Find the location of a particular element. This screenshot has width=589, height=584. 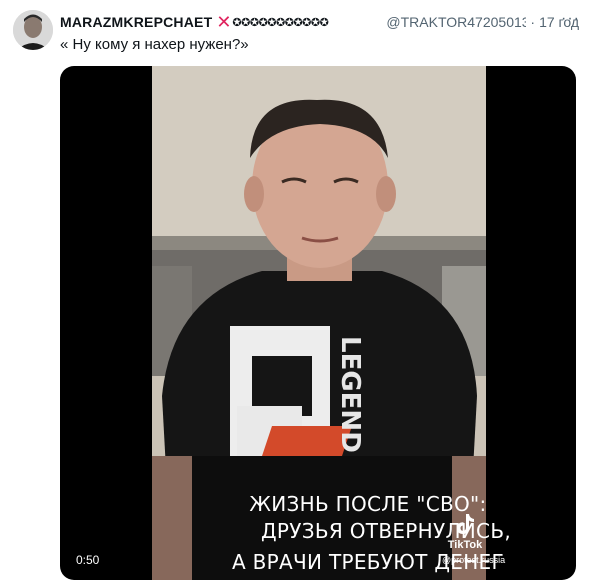

more-options-icon: ··· is located at coordinates (570, 19).